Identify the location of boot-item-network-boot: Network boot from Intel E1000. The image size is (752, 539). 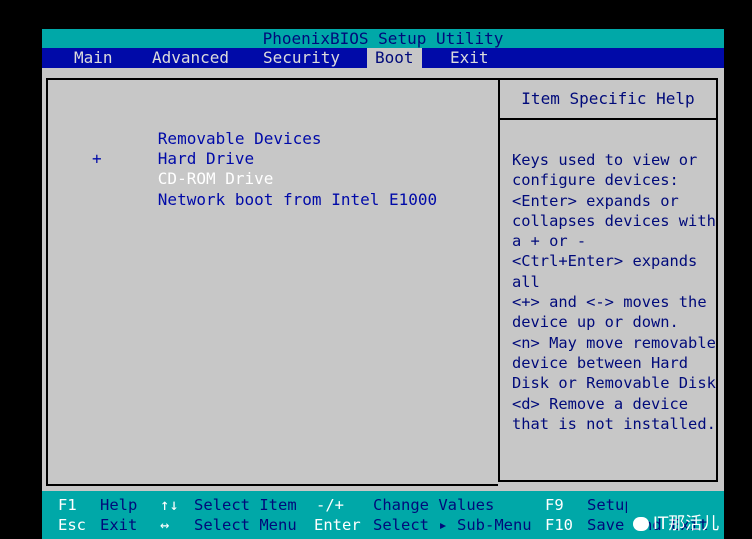
(268, 200).